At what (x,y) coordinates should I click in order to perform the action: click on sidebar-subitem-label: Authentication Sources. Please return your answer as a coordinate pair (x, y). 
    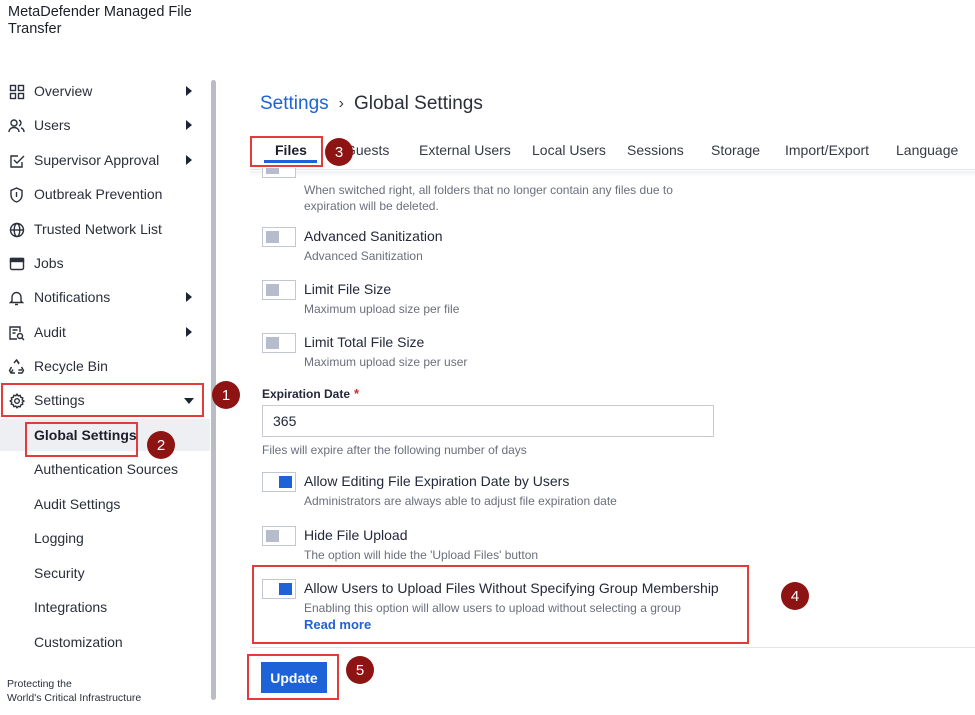
    Looking at the image, I should click on (106, 469).